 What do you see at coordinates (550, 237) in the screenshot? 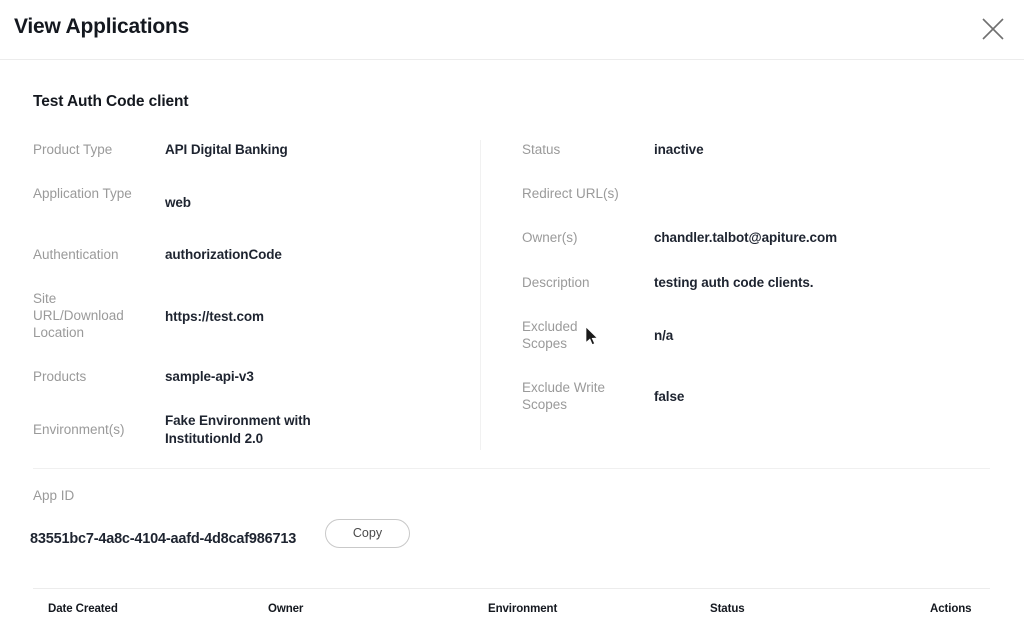
I see `field-label: Owner(s)` at bounding box center [550, 237].